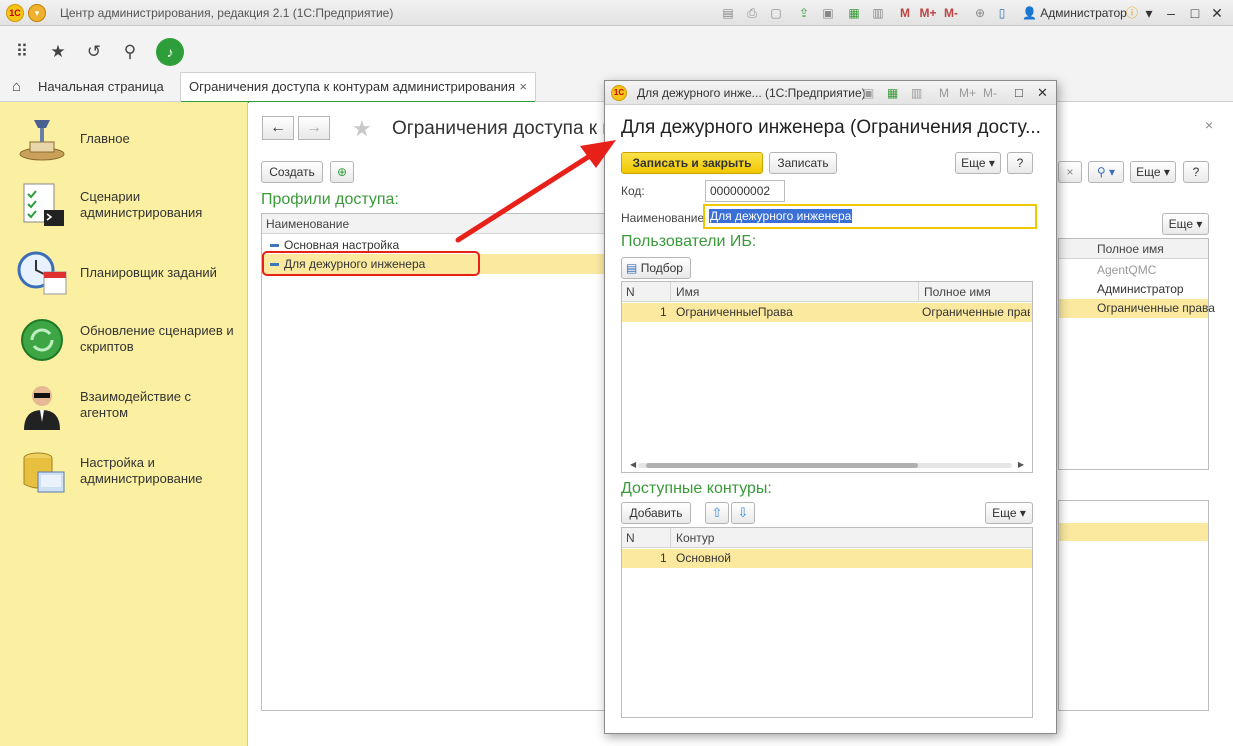  Describe the element at coordinates (695, 538) in the screenshot. I see `column-header-contour: Контур` at that location.